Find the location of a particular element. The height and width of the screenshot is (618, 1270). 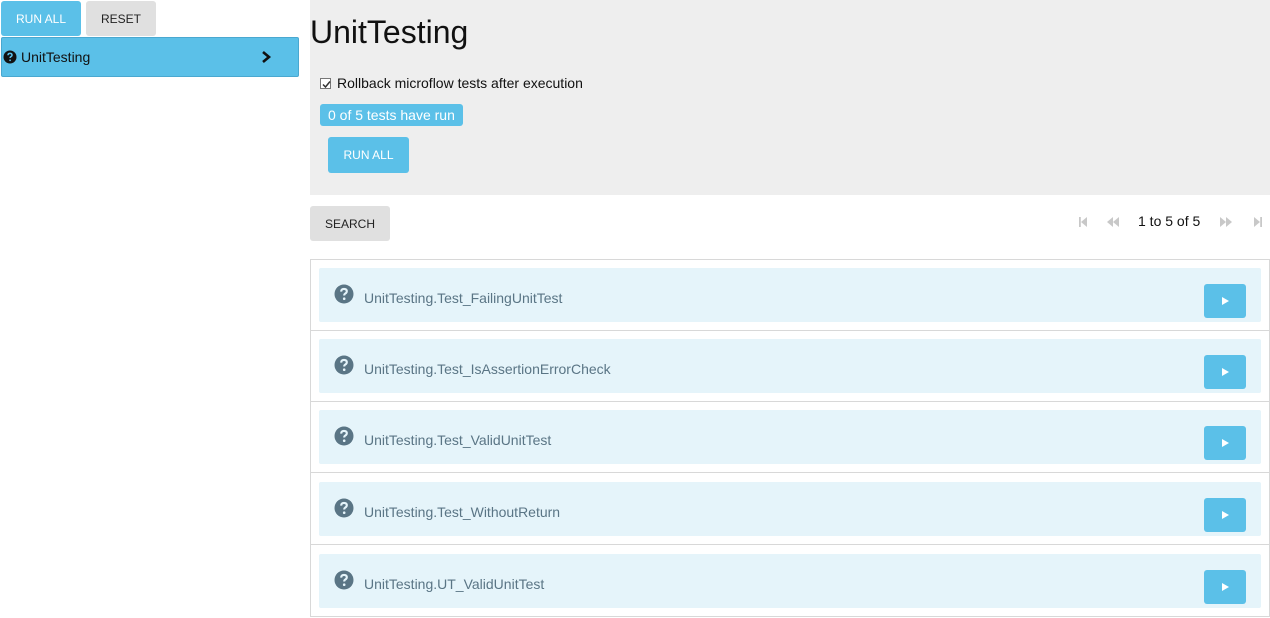

pager: 1 to 5 of 5 is located at coordinates (1170, 222).